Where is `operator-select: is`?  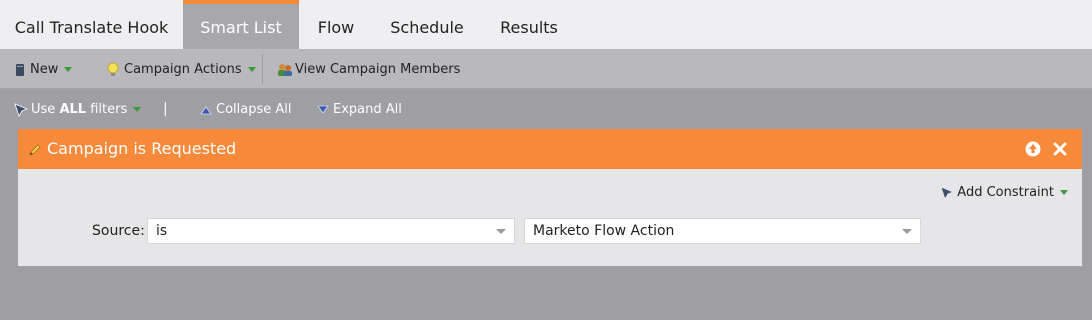 operator-select: is is located at coordinates (331, 231).